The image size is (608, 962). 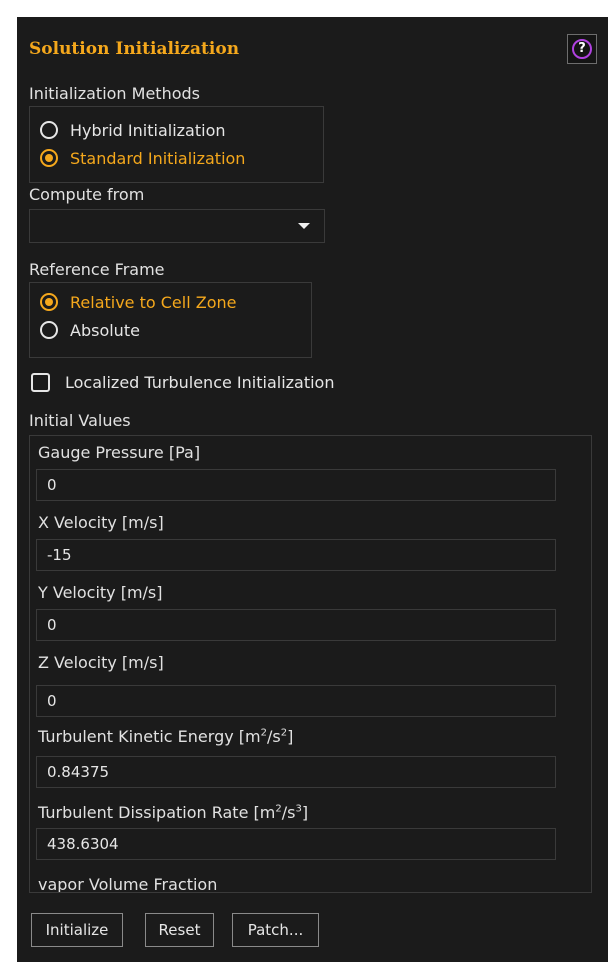 I want to click on turbulent-dissipation-rate-label: Turbulent Dissipation Rate [m2/s3], so click(x=173, y=812).